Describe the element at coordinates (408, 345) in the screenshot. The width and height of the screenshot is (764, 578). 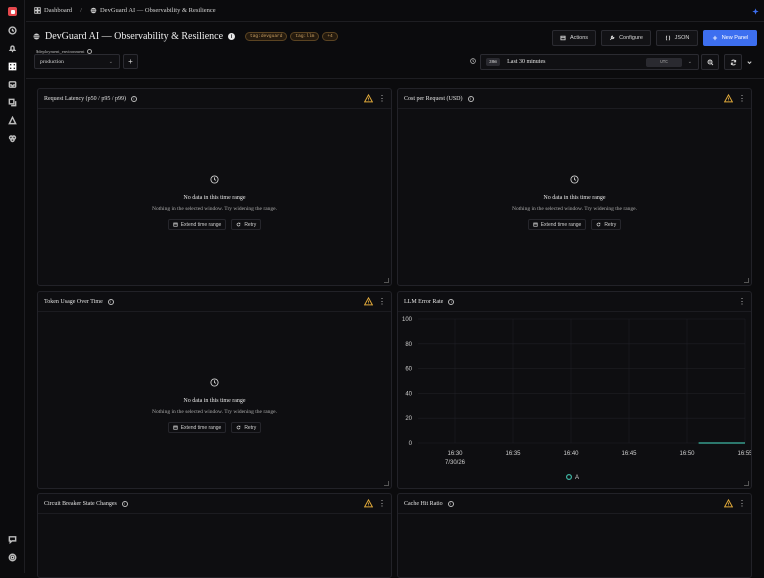
I see `y-tick-label: 80` at that location.